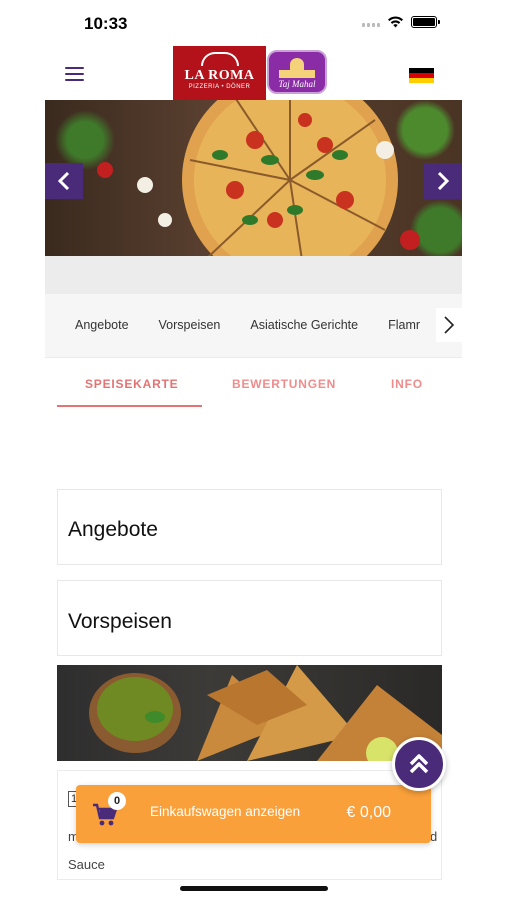  I want to click on status-icons, so click(401, 22).